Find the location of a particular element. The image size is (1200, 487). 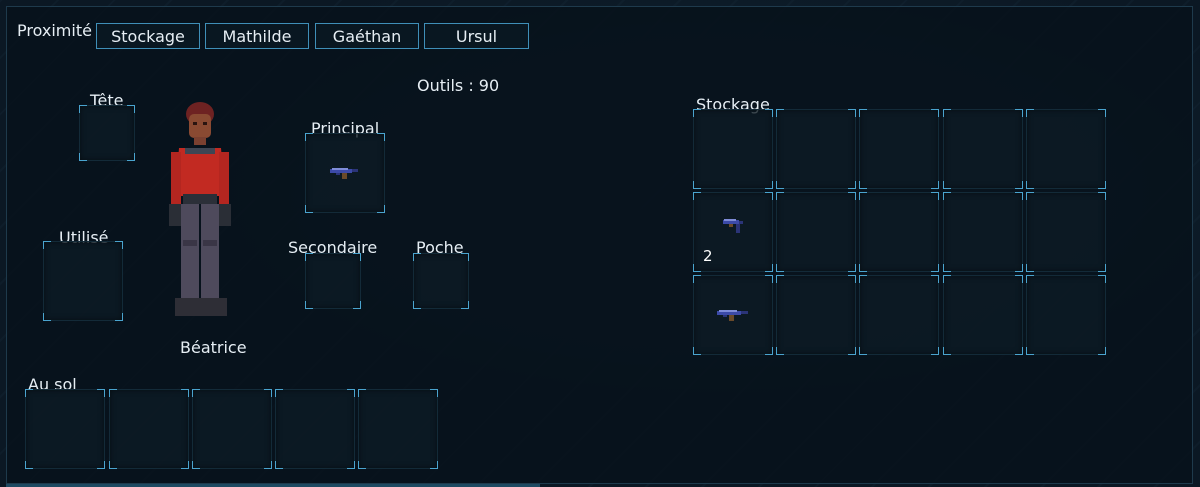

storage-slot-item is located at coordinates (733, 315).